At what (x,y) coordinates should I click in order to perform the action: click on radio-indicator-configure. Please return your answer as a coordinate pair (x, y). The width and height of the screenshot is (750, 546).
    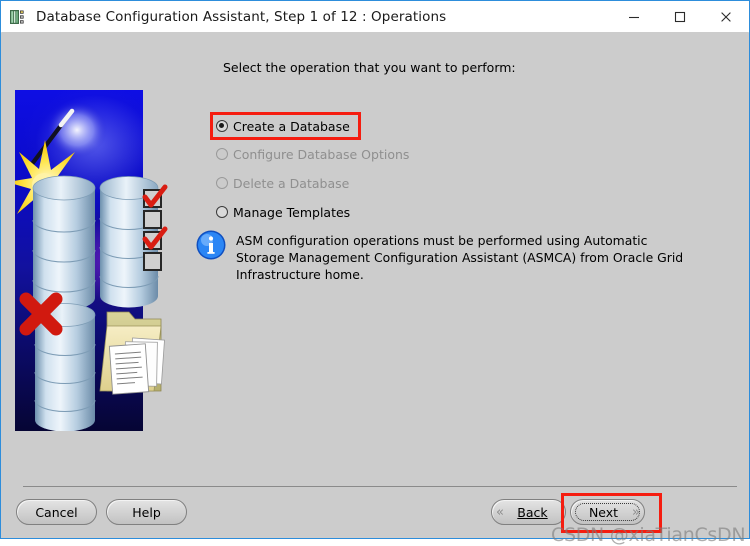
    Looking at the image, I should click on (222, 154).